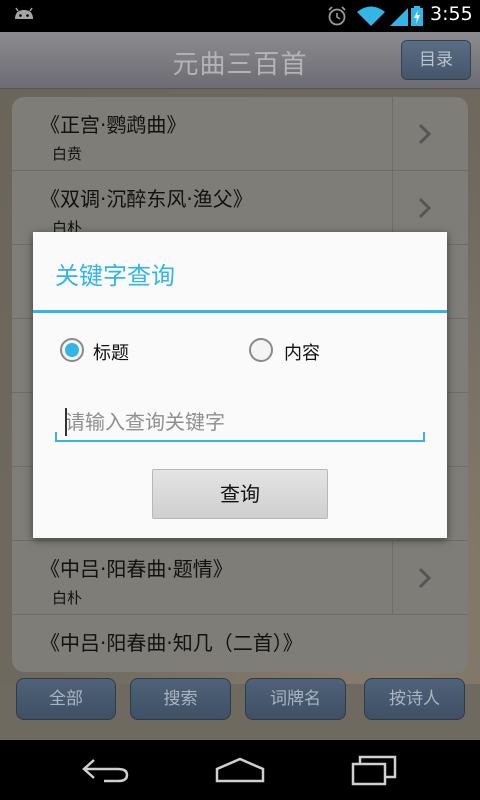  What do you see at coordinates (337, 16) in the screenshot?
I see `alarm-icon` at bounding box center [337, 16].